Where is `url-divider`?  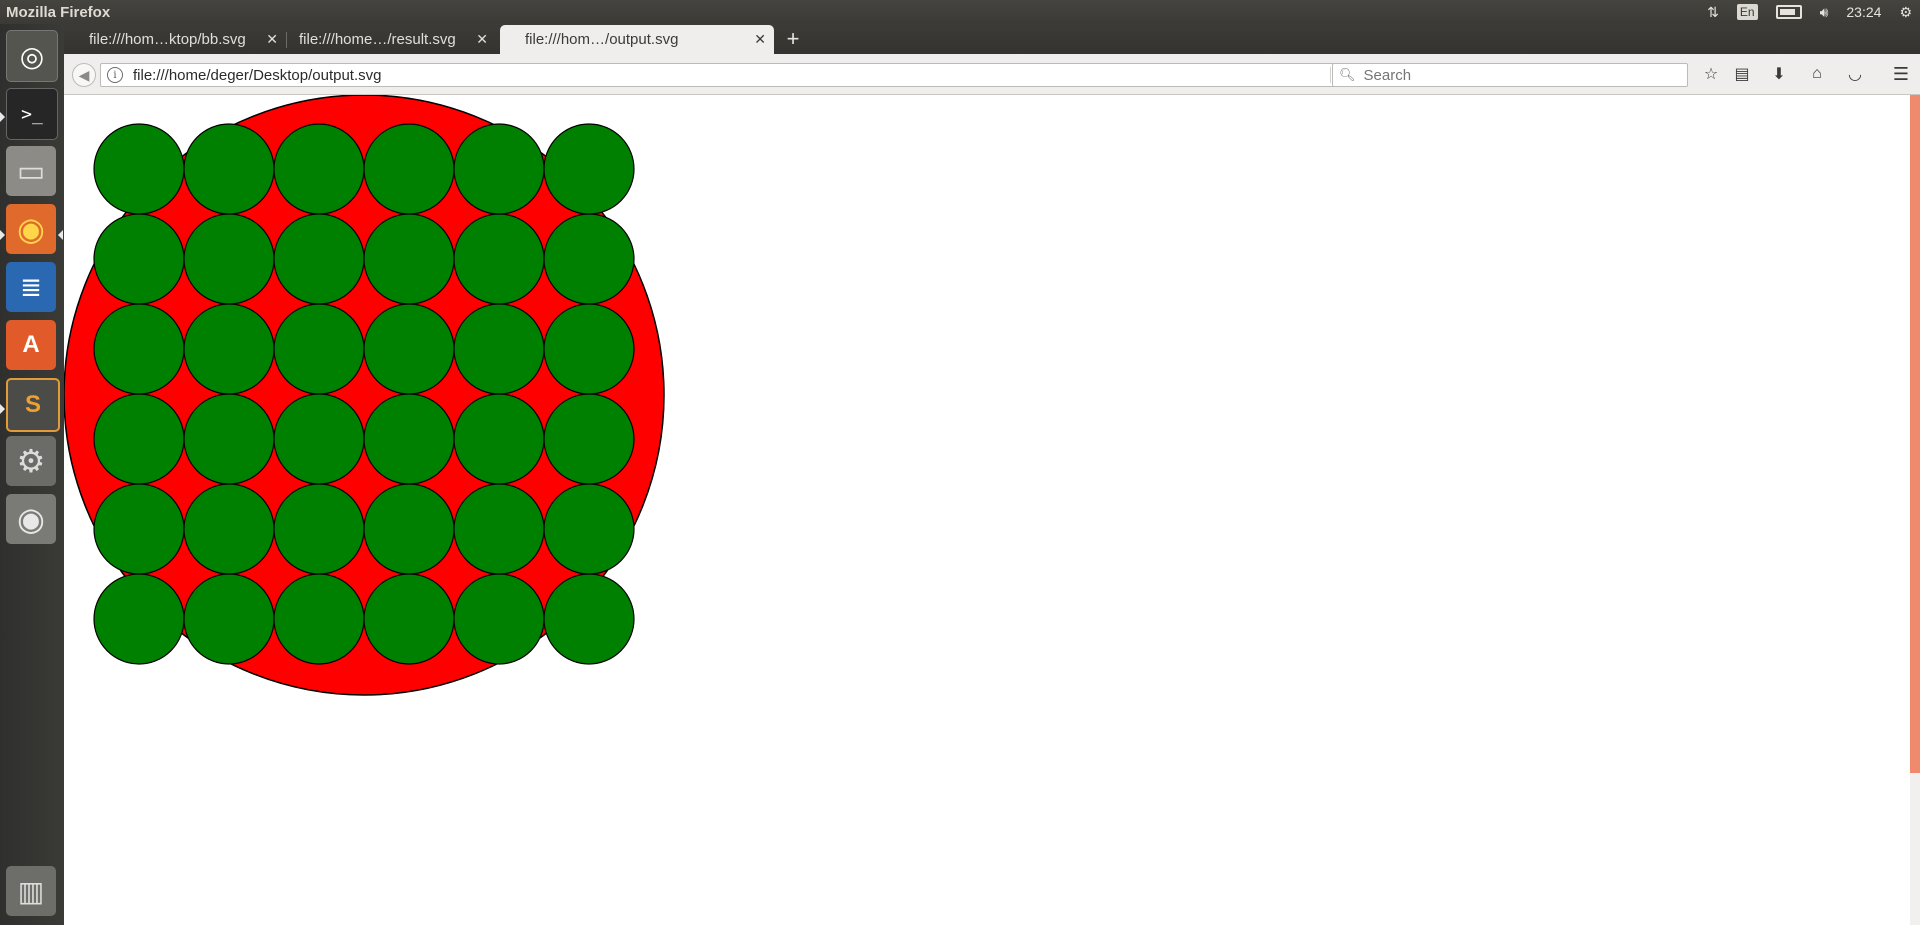
url-divider is located at coordinates (1330, 75).